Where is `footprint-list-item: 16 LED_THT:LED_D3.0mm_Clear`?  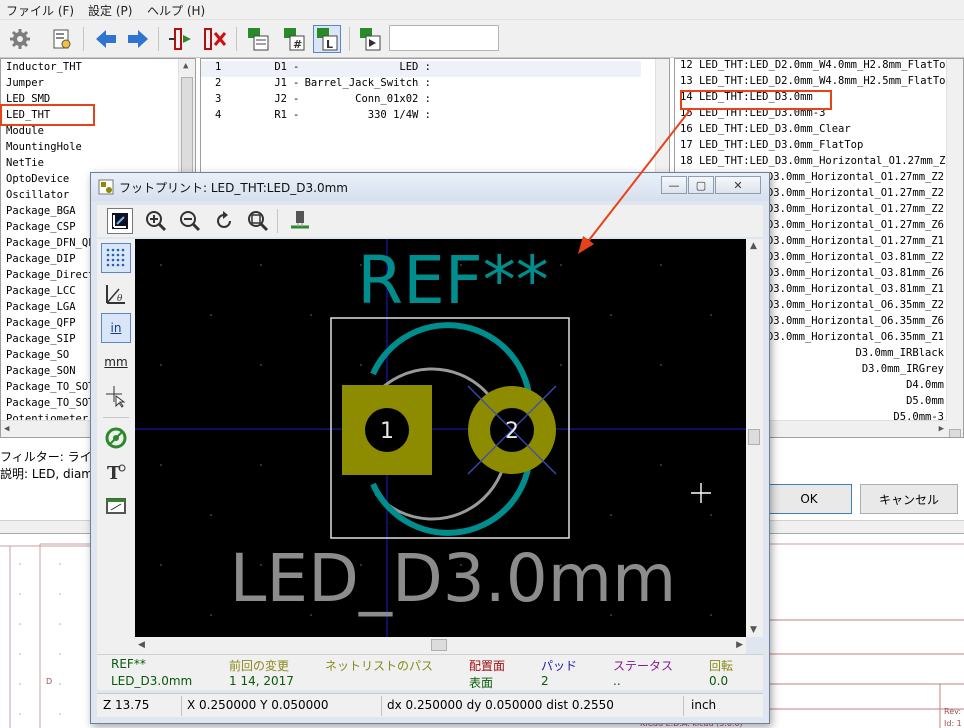 footprint-list-item: 16 LED_THT:LED_D3.0mm_Clear is located at coordinates (765, 131).